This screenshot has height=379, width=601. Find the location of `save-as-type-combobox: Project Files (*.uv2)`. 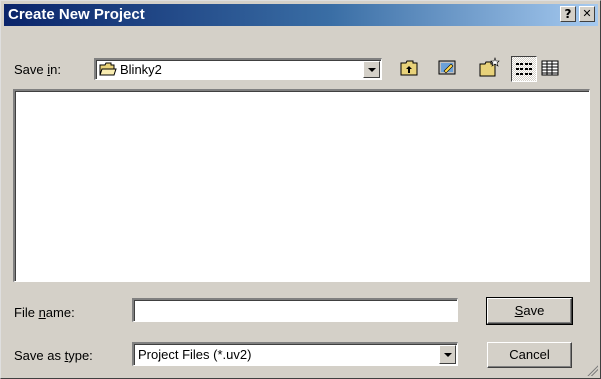

save-as-type-combobox: Project Files (*.uv2) is located at coordinates (295, 354).